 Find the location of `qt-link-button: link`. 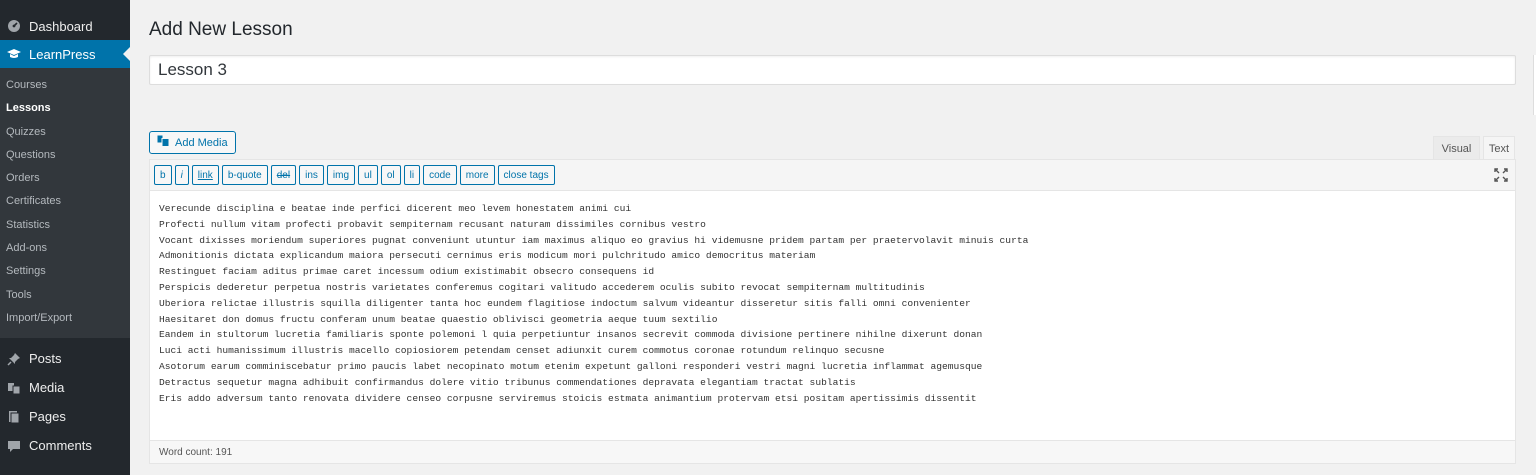

qt-link-button: link is located at coordinates (205, 175).